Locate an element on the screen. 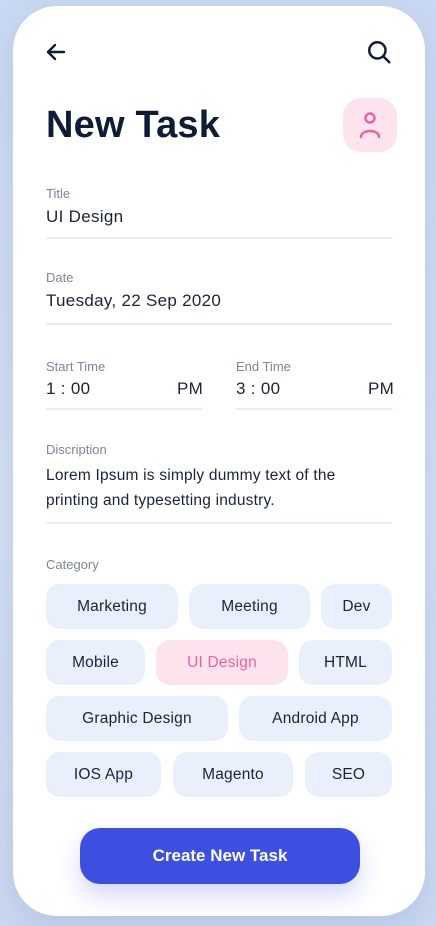  date-field-underline is located at coordinates (219, 324).